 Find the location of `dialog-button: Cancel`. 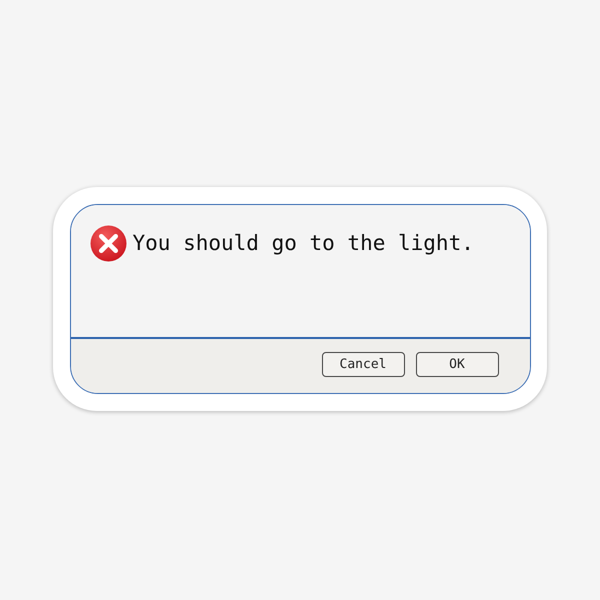

dialog-button: Cancel is located at coordinates (363, 364).